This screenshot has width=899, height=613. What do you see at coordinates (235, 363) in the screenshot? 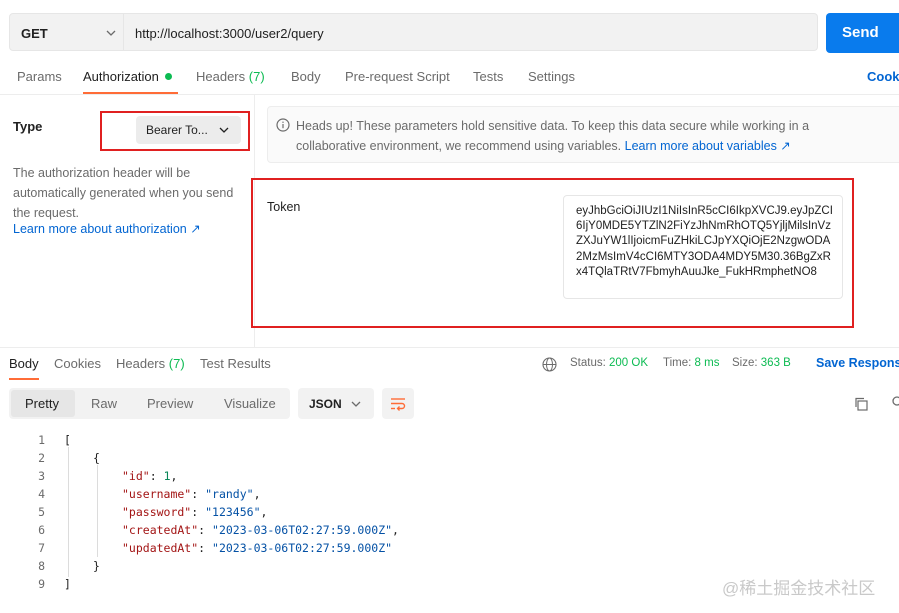
I see `response-tab-test-results: Test Results` at bounding box center [235, 363].